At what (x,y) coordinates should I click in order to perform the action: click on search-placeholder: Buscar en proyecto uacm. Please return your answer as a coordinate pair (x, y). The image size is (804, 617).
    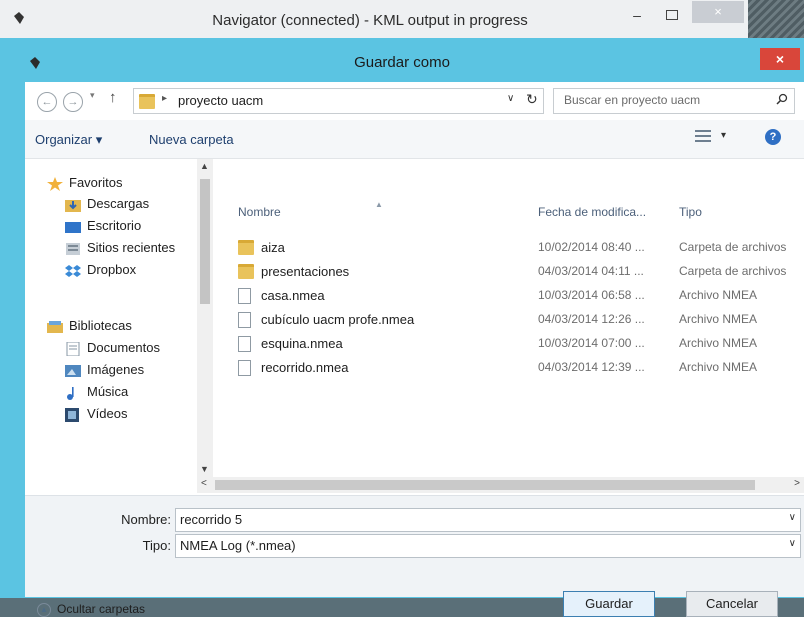
    Looking at the image, I should click on (632, 100).